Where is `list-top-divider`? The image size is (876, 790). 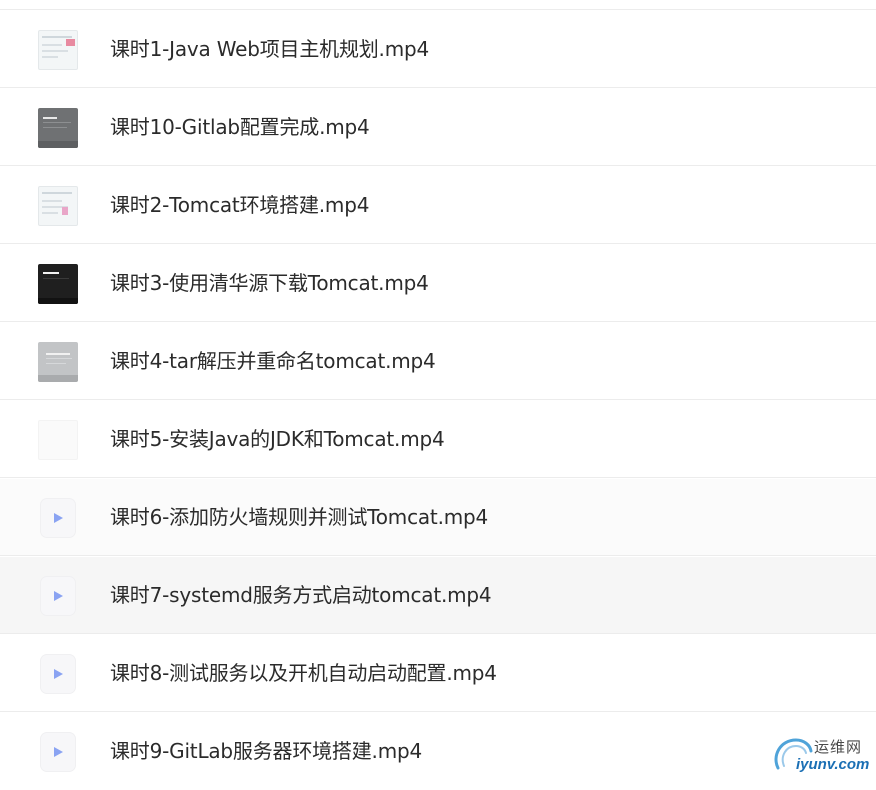 list-top-divider is located at coordinates (438, 9).